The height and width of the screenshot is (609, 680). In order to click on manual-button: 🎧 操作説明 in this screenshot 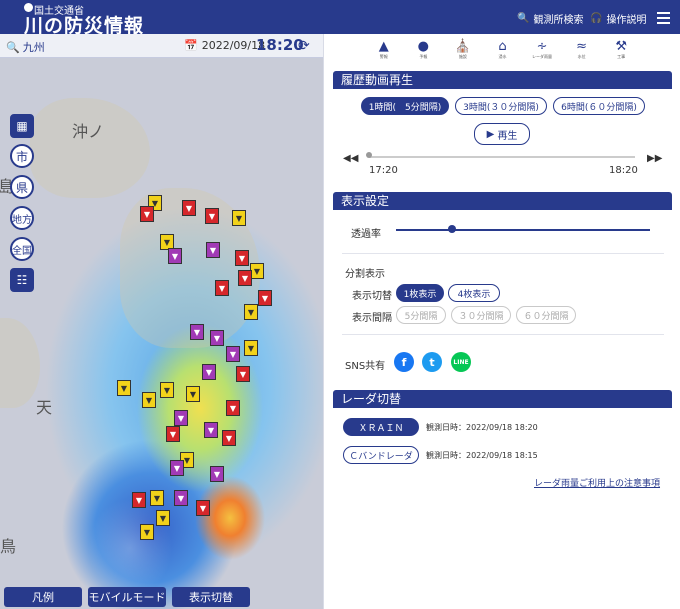, I will do `click(618, 18)`.